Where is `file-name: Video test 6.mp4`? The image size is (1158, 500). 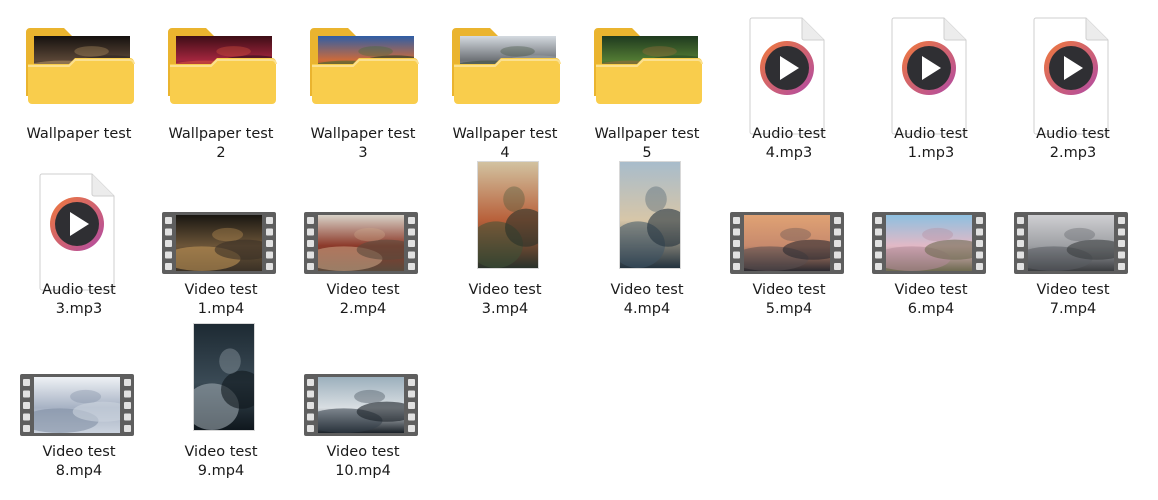
file-name: Video test 6.mp4 is located at coordinates (931, 299).